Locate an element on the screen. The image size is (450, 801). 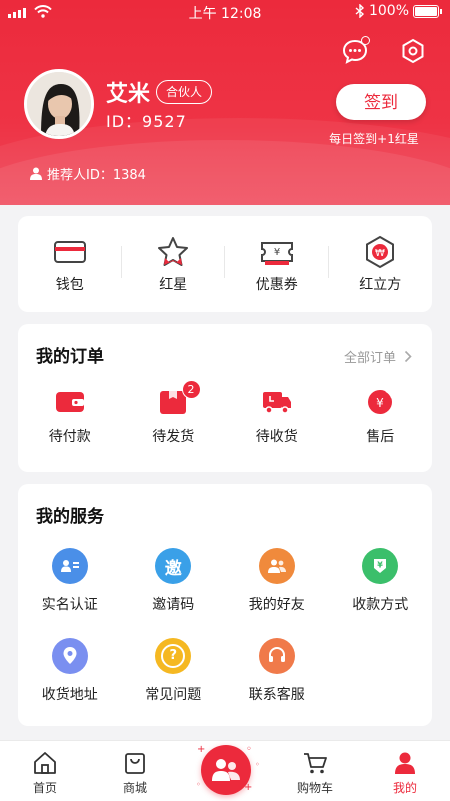
battery-percent: 100% is located at coordinates (388, 11).